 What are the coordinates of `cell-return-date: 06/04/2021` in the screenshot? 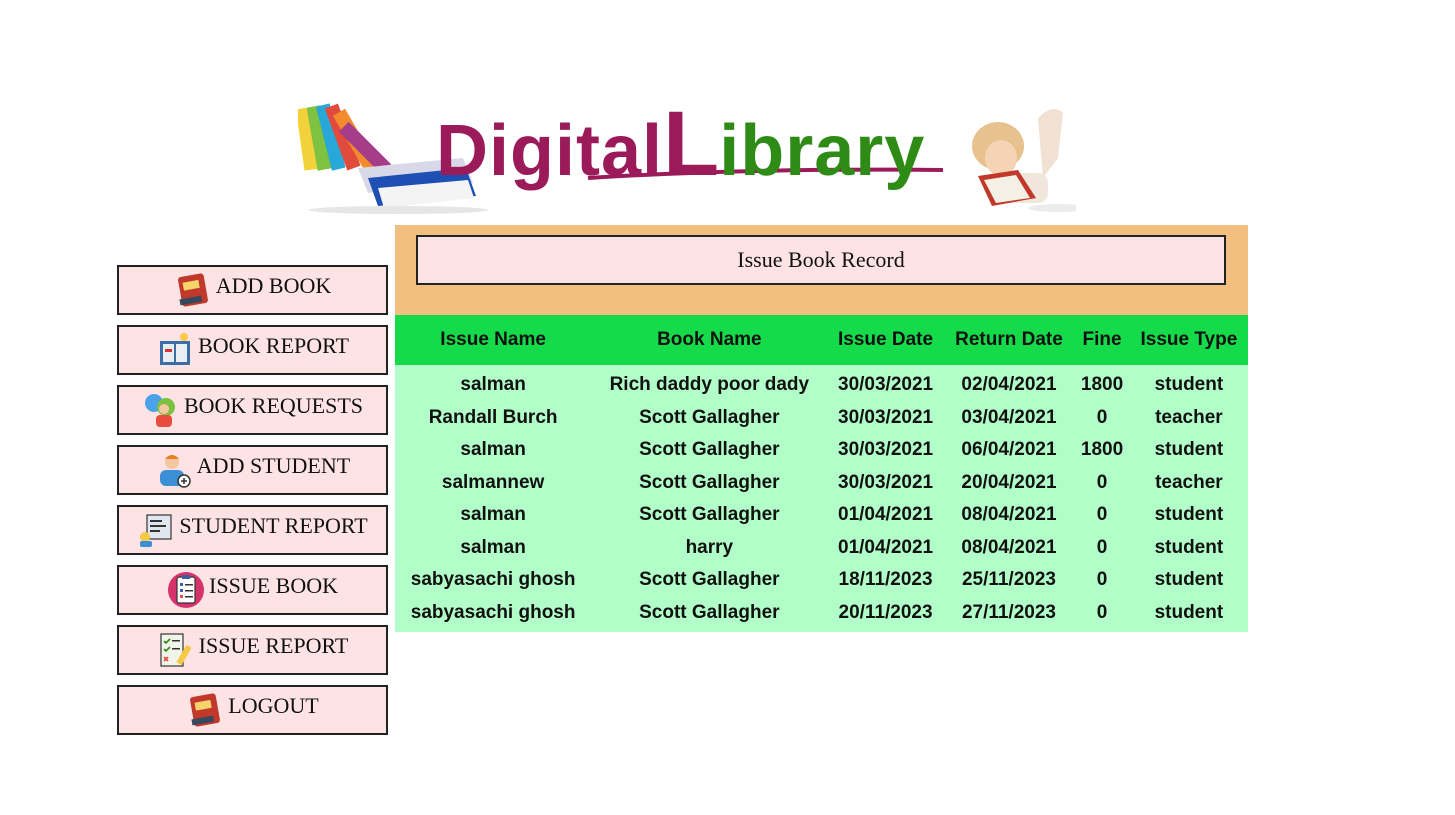 It's located at (1009, 450).